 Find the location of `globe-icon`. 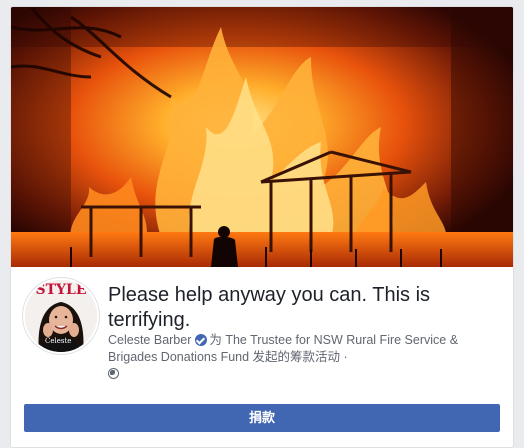

globe-icon is located at coordinates (113, 373).